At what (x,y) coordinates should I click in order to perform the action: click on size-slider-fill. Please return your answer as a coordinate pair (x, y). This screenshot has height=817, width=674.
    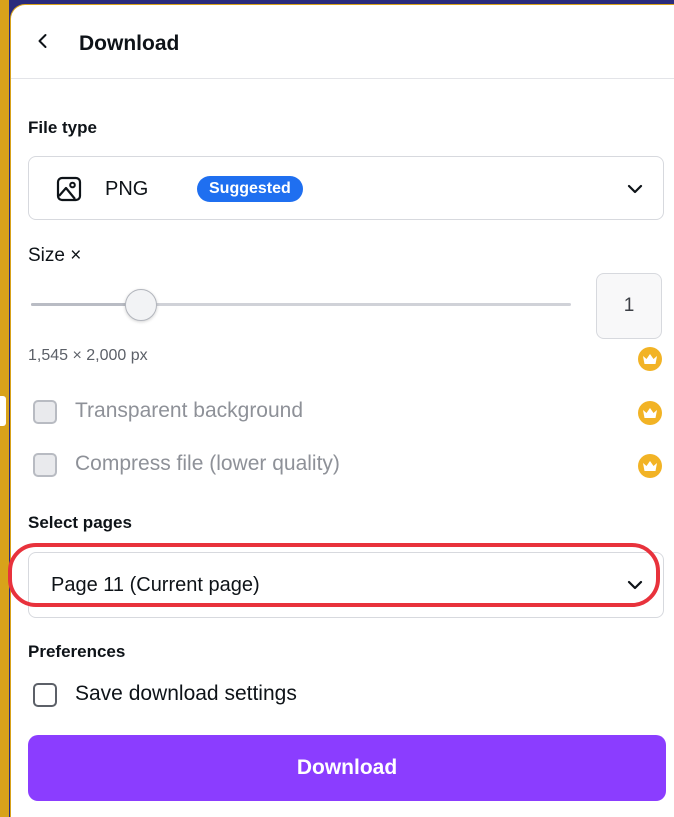
    Looking at the image, I should click on (85, 304).